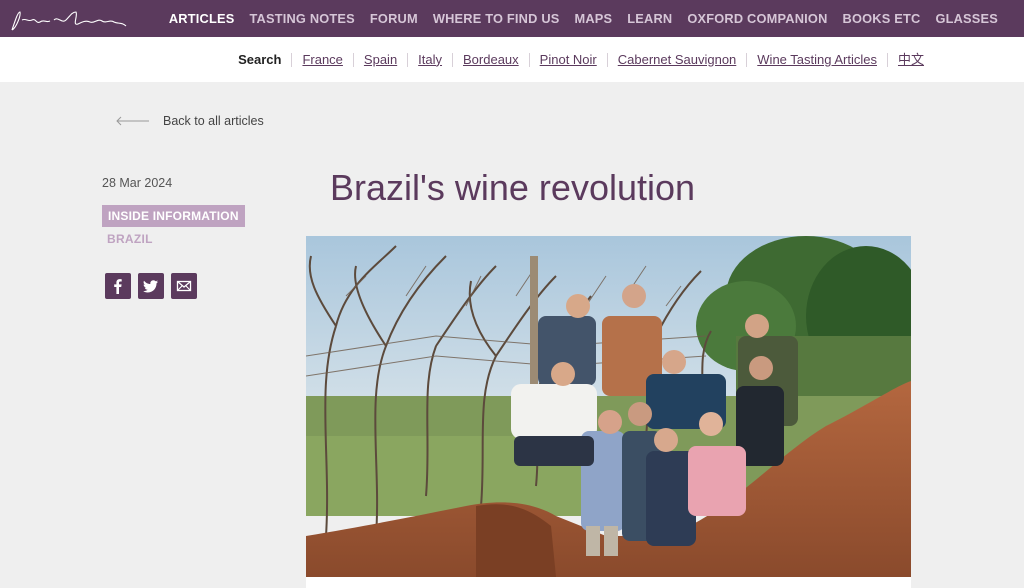  I want to click on subnav-search: Search, so click(259, 59).